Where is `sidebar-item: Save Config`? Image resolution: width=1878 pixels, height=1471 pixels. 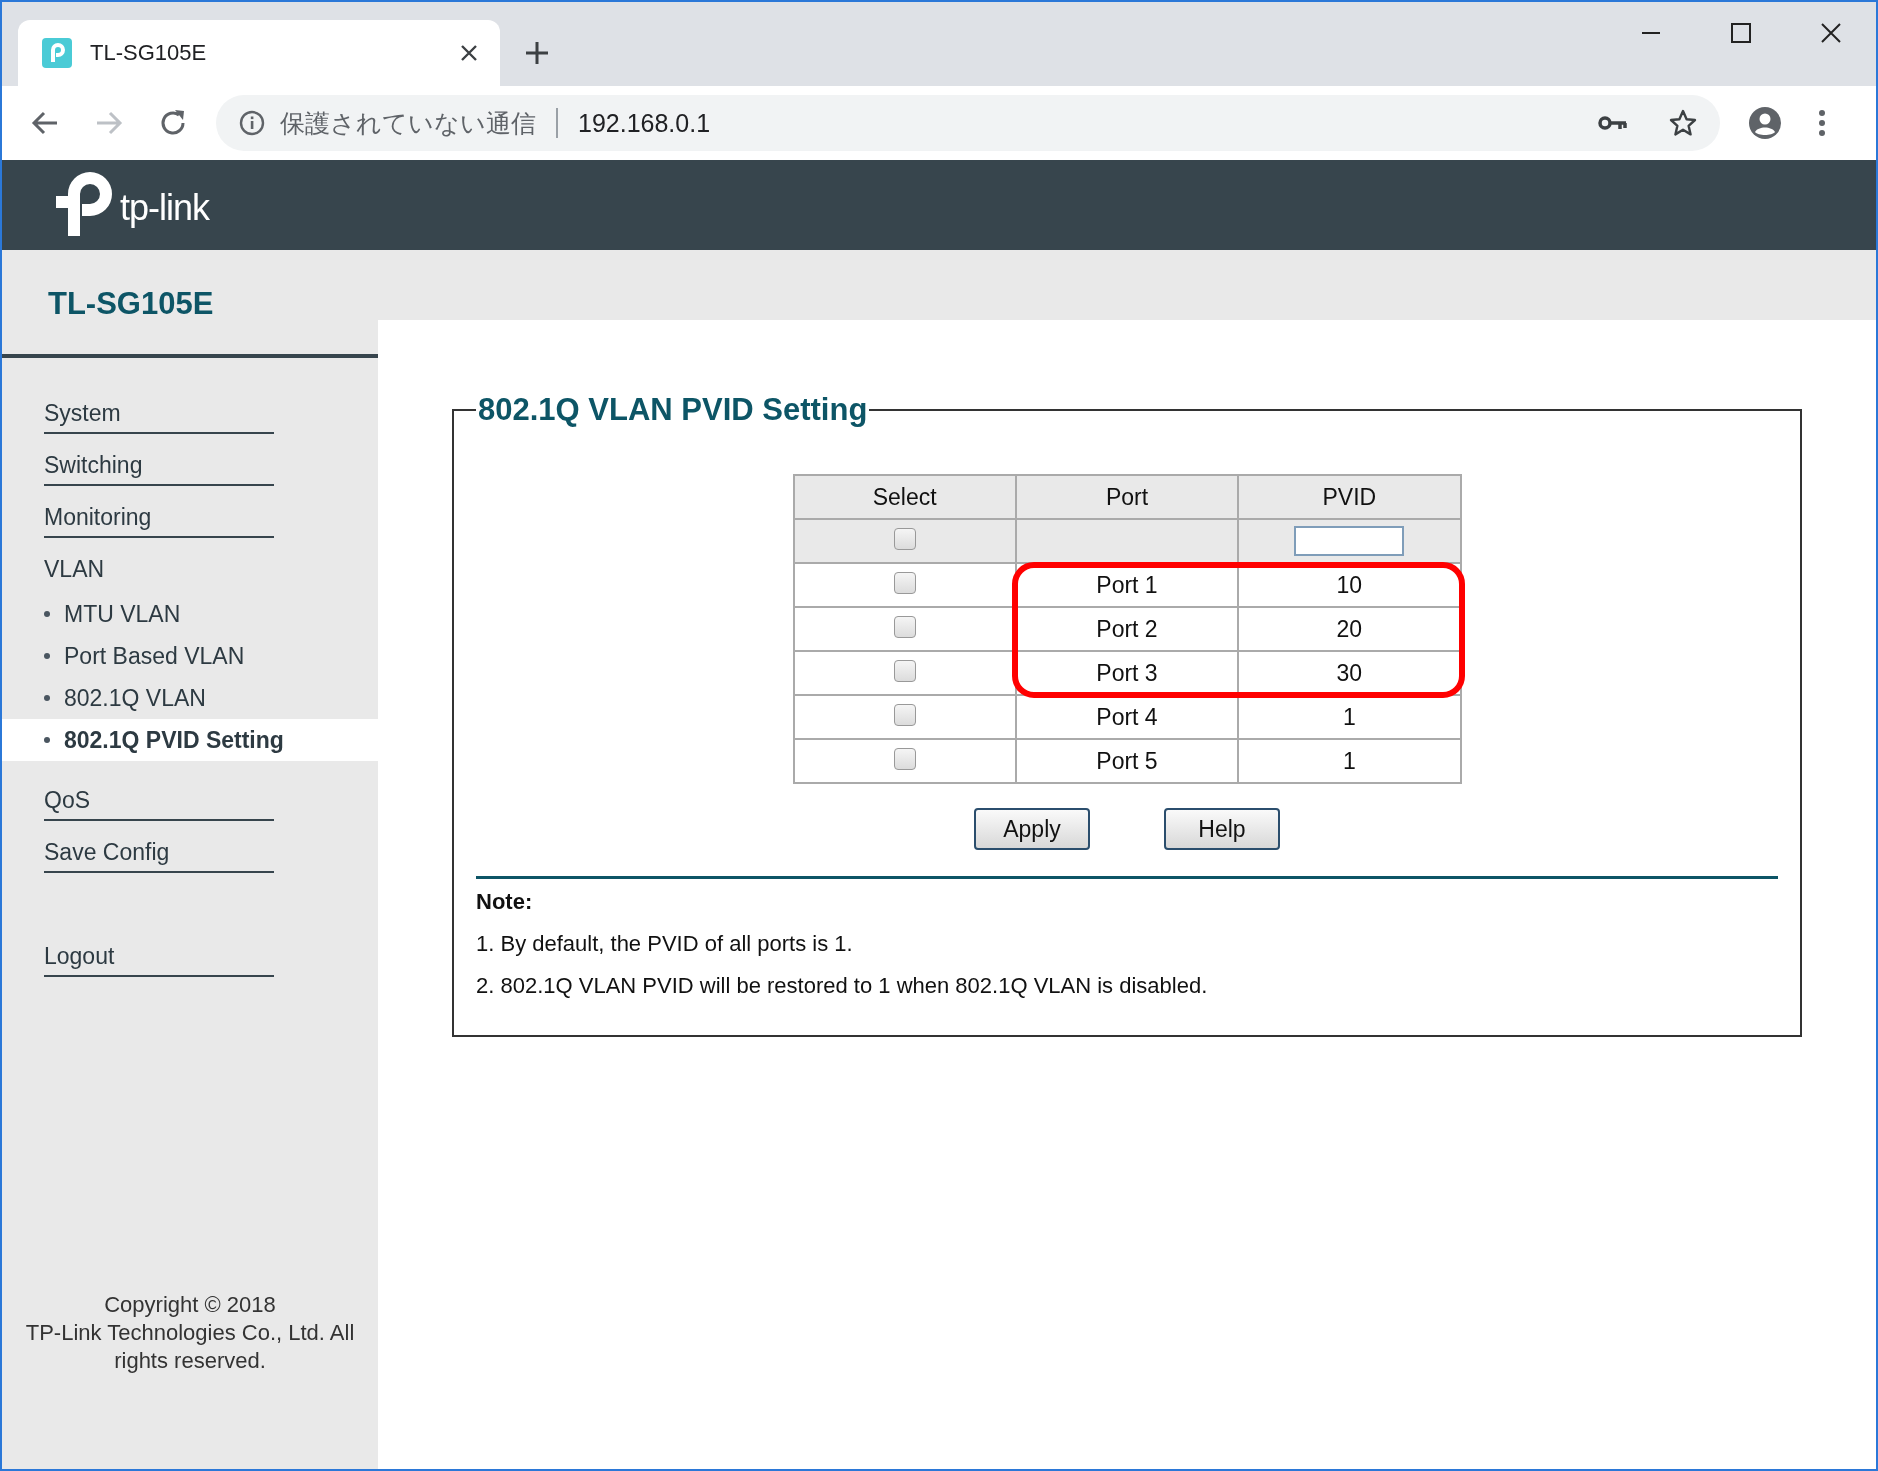
sidebar-item: Save Config is located at coordinates (159, 847).